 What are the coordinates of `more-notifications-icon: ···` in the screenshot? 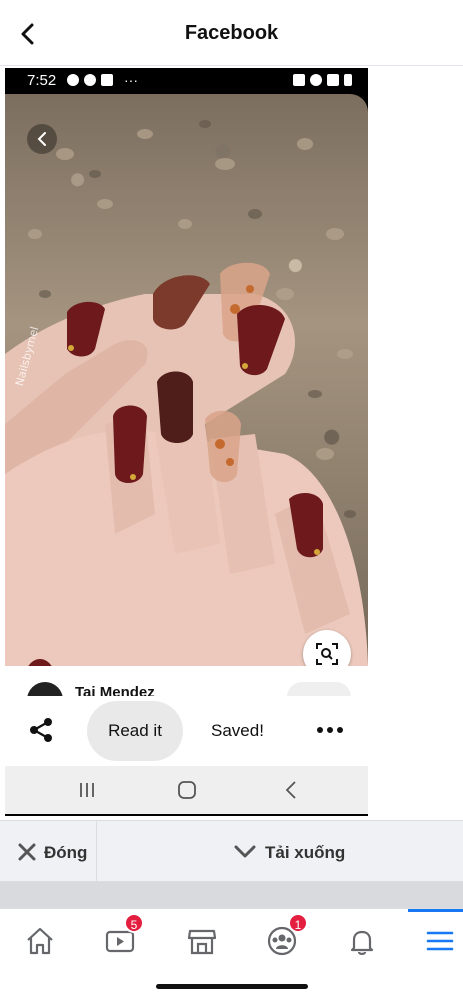 It's located at (131, 80).